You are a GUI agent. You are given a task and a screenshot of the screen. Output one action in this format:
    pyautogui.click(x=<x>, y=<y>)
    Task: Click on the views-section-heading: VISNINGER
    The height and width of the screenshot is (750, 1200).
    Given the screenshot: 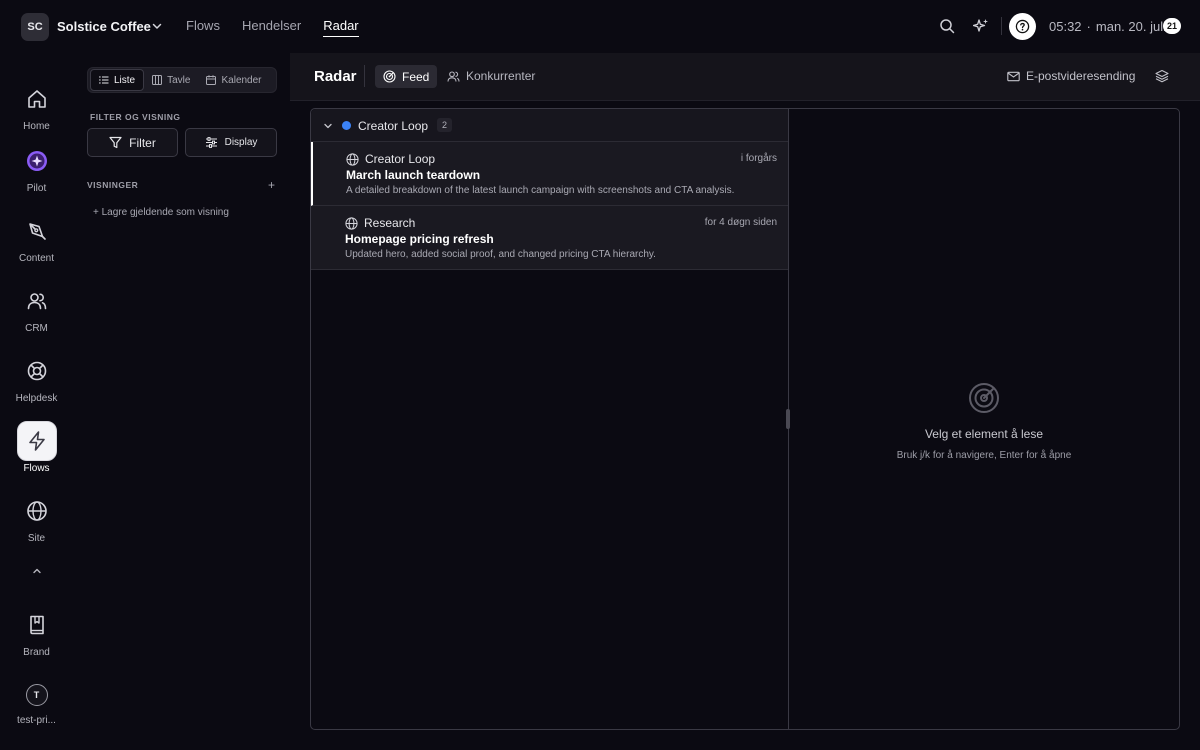 What is the action you would take?
    pyautogui.click(x=113, y=185)
    